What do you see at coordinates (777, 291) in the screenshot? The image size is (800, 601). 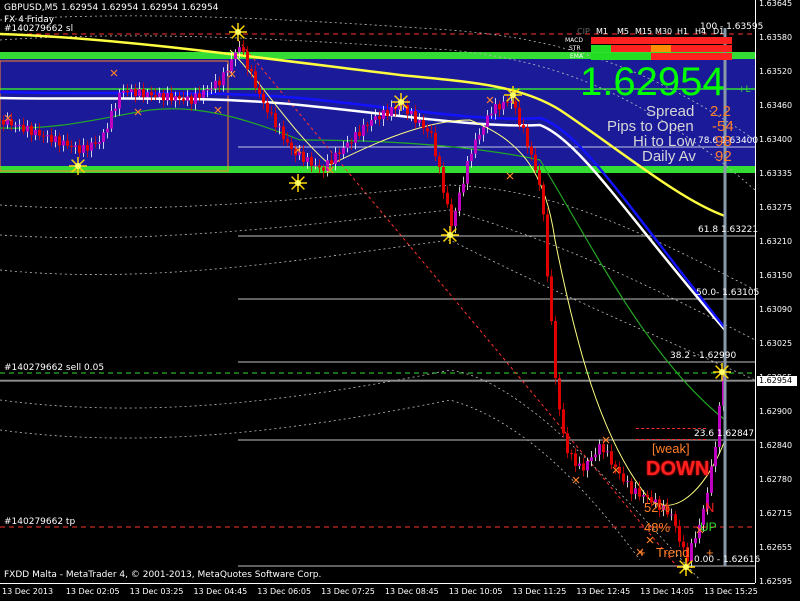 I see `price-axis` at bounding box center [777, 291].